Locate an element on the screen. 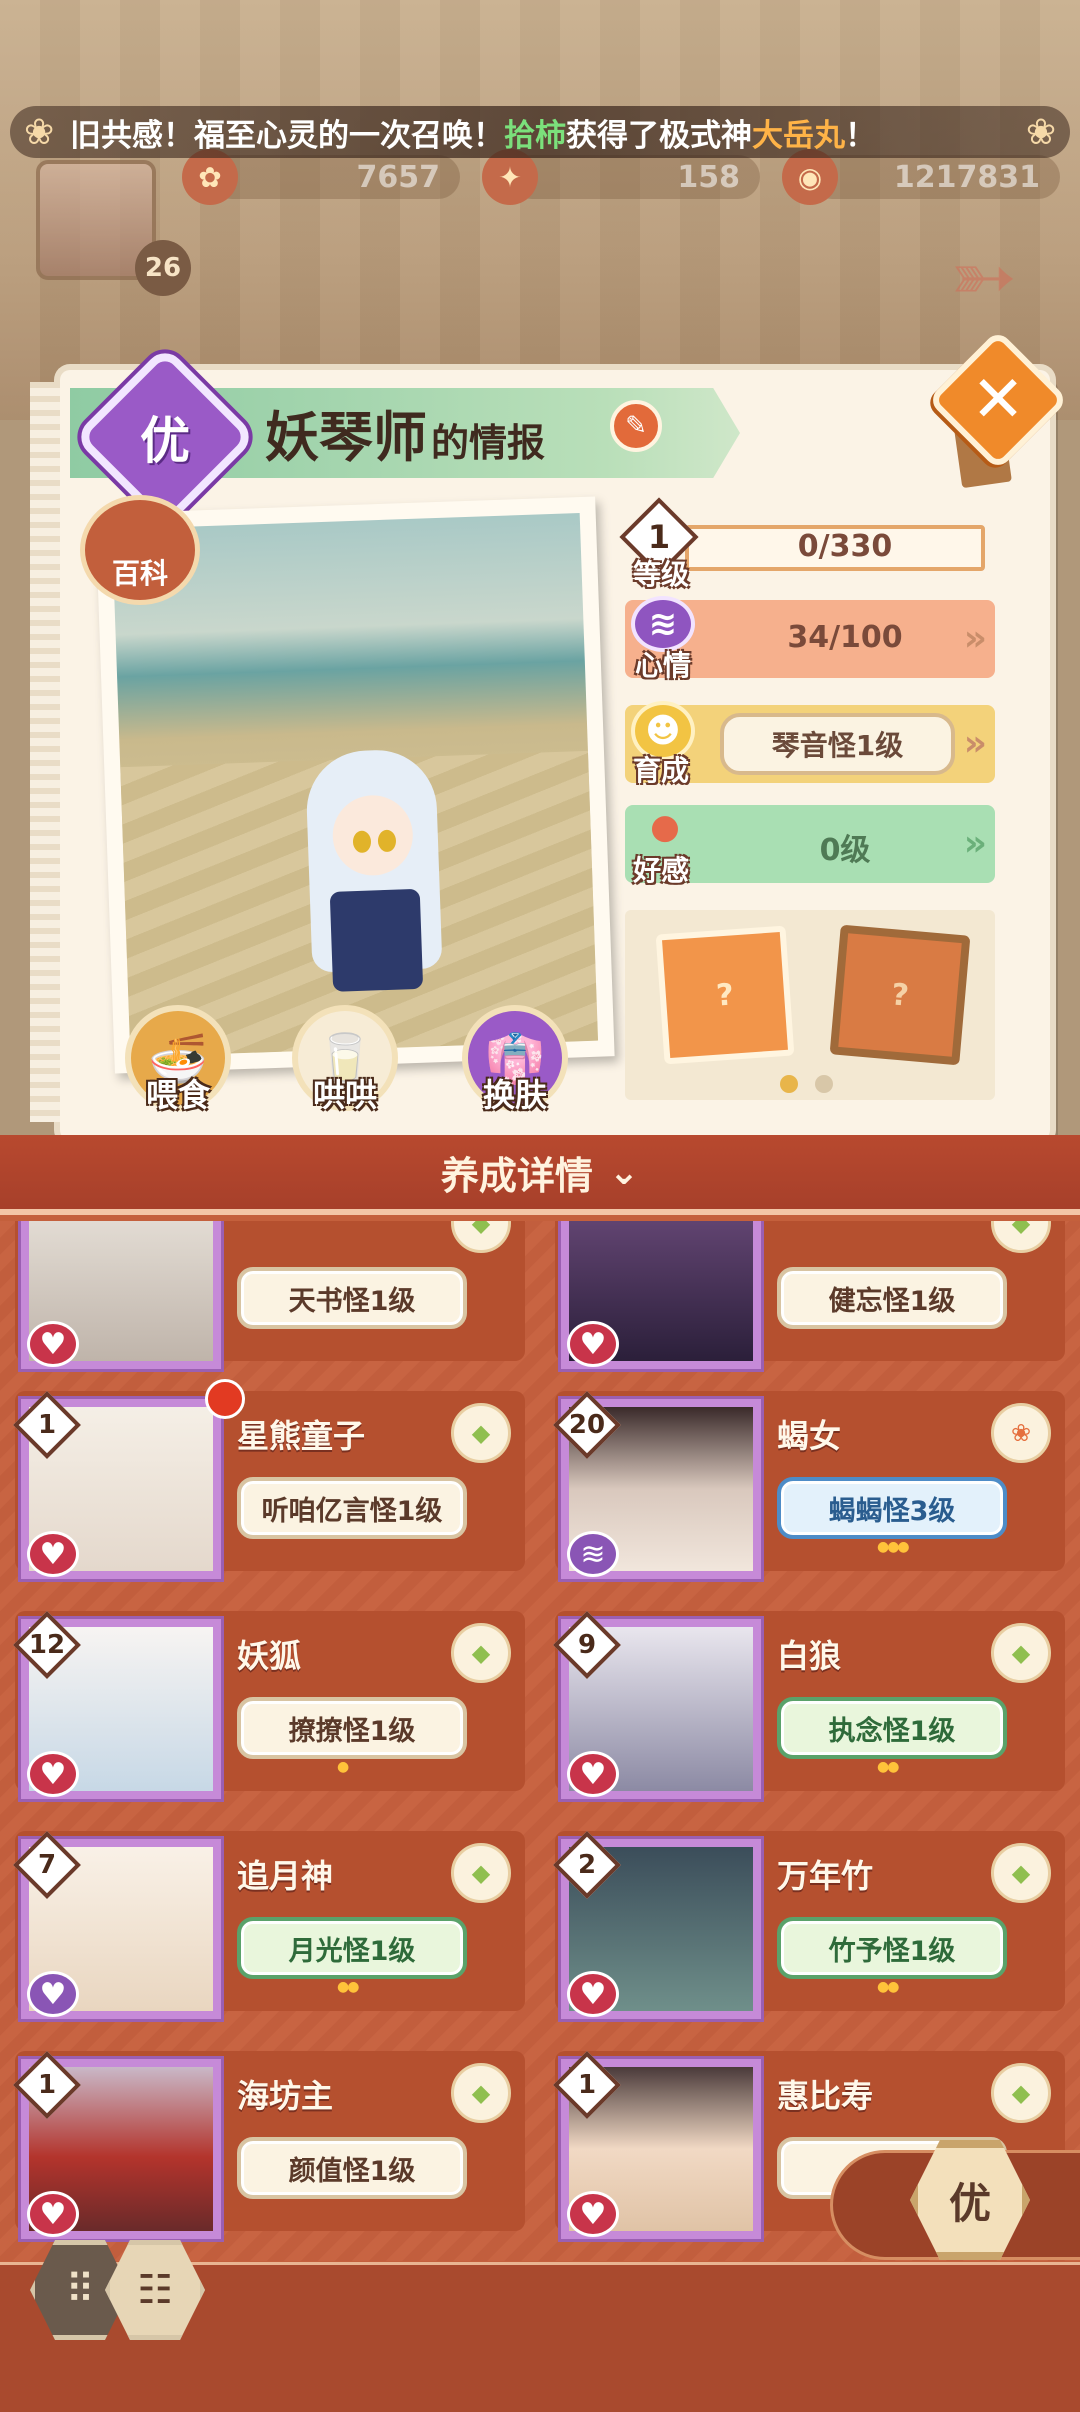  list-item: 1 ♥ 海坊主 ◆ 颜值怪1级 is located at coordinates (269, 2145).